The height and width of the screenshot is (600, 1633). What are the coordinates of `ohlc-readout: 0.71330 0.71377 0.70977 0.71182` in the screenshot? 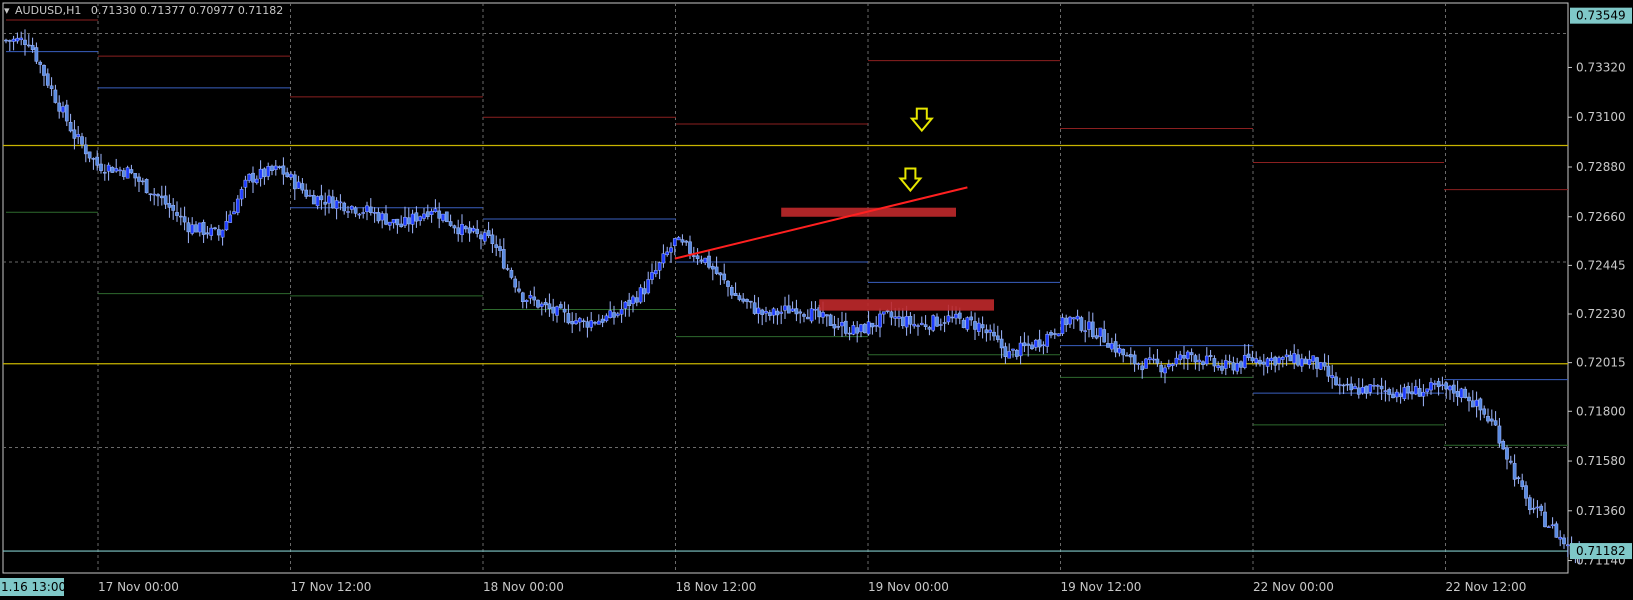 It's located at (187, 10).